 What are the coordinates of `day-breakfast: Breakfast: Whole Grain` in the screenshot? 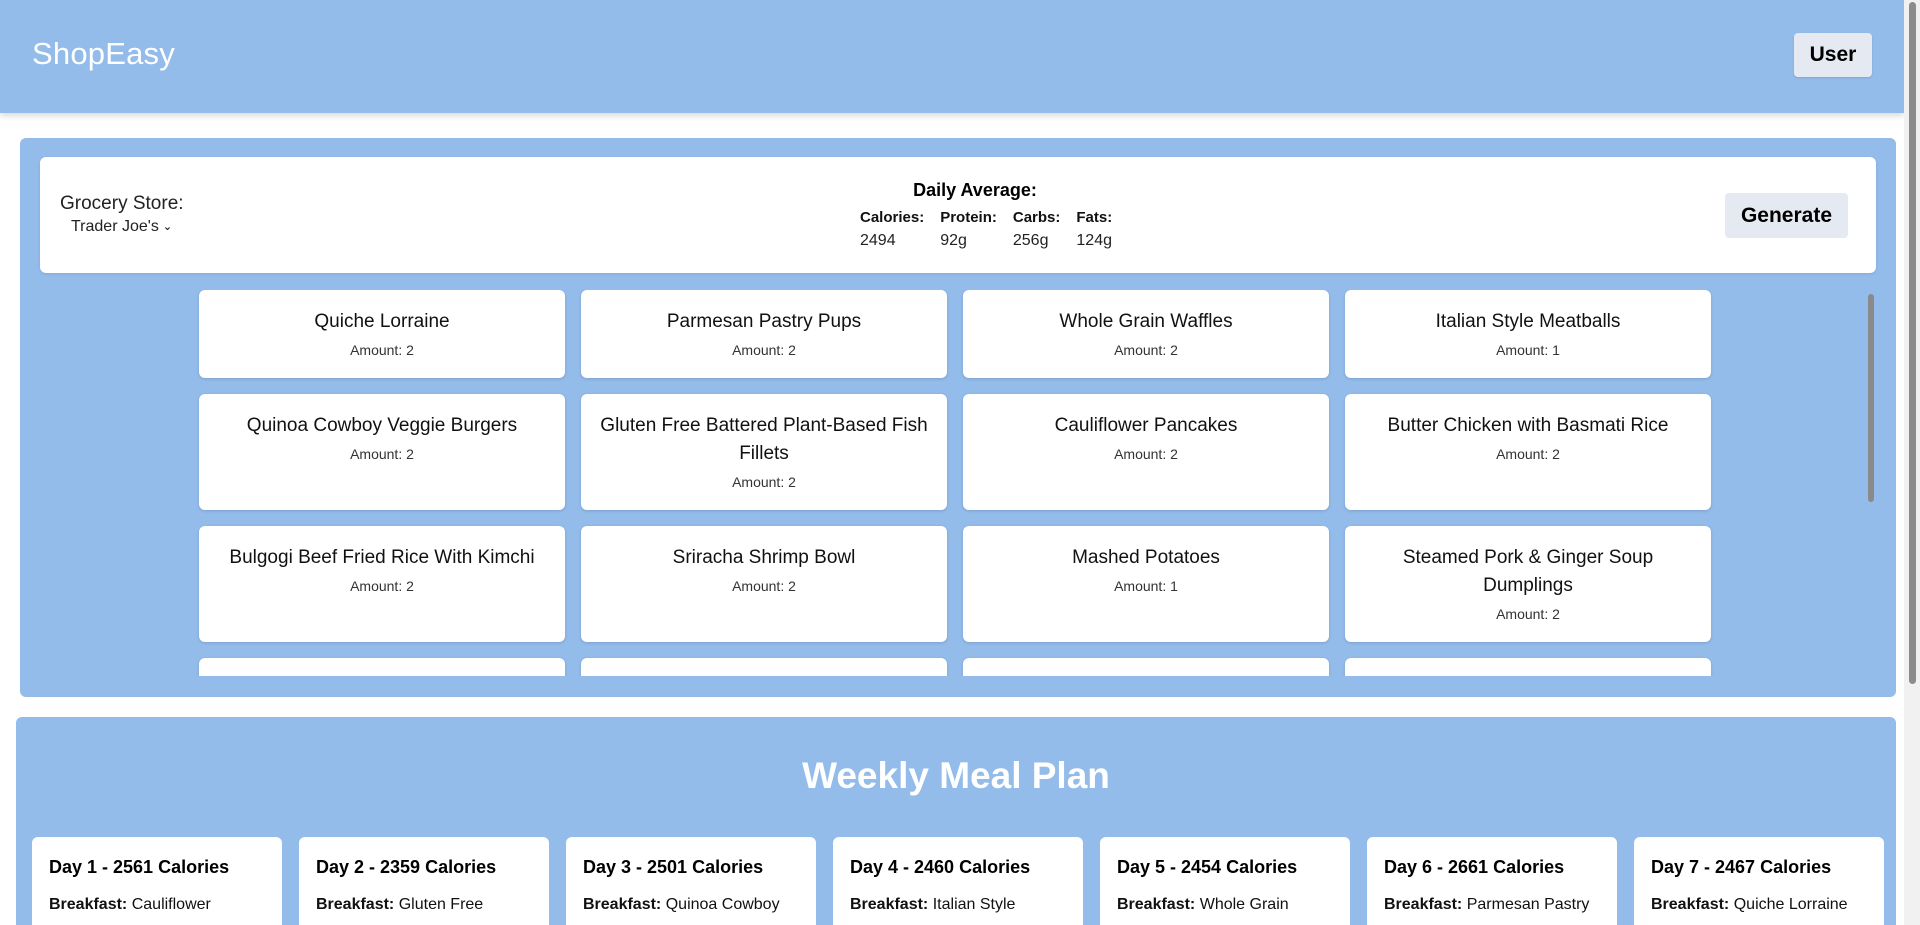 It's located at (1233, 905).